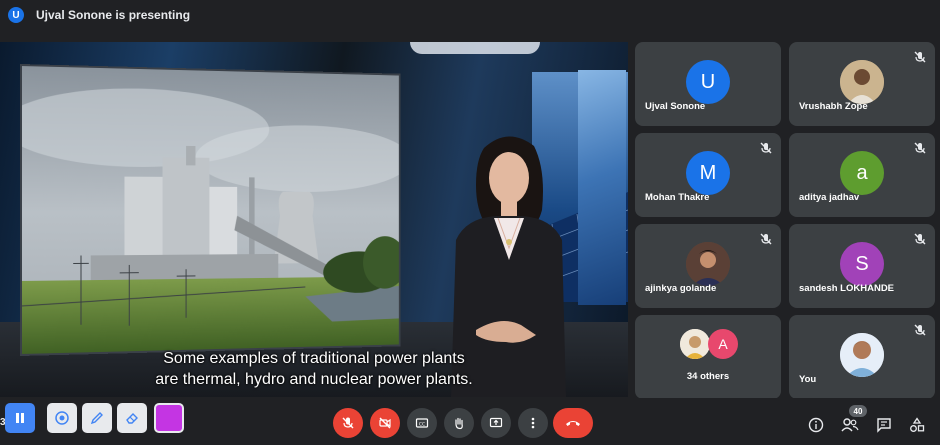 This screenshot has height=445, width=940. I want to click on self-tile: You, so click(862, 357).